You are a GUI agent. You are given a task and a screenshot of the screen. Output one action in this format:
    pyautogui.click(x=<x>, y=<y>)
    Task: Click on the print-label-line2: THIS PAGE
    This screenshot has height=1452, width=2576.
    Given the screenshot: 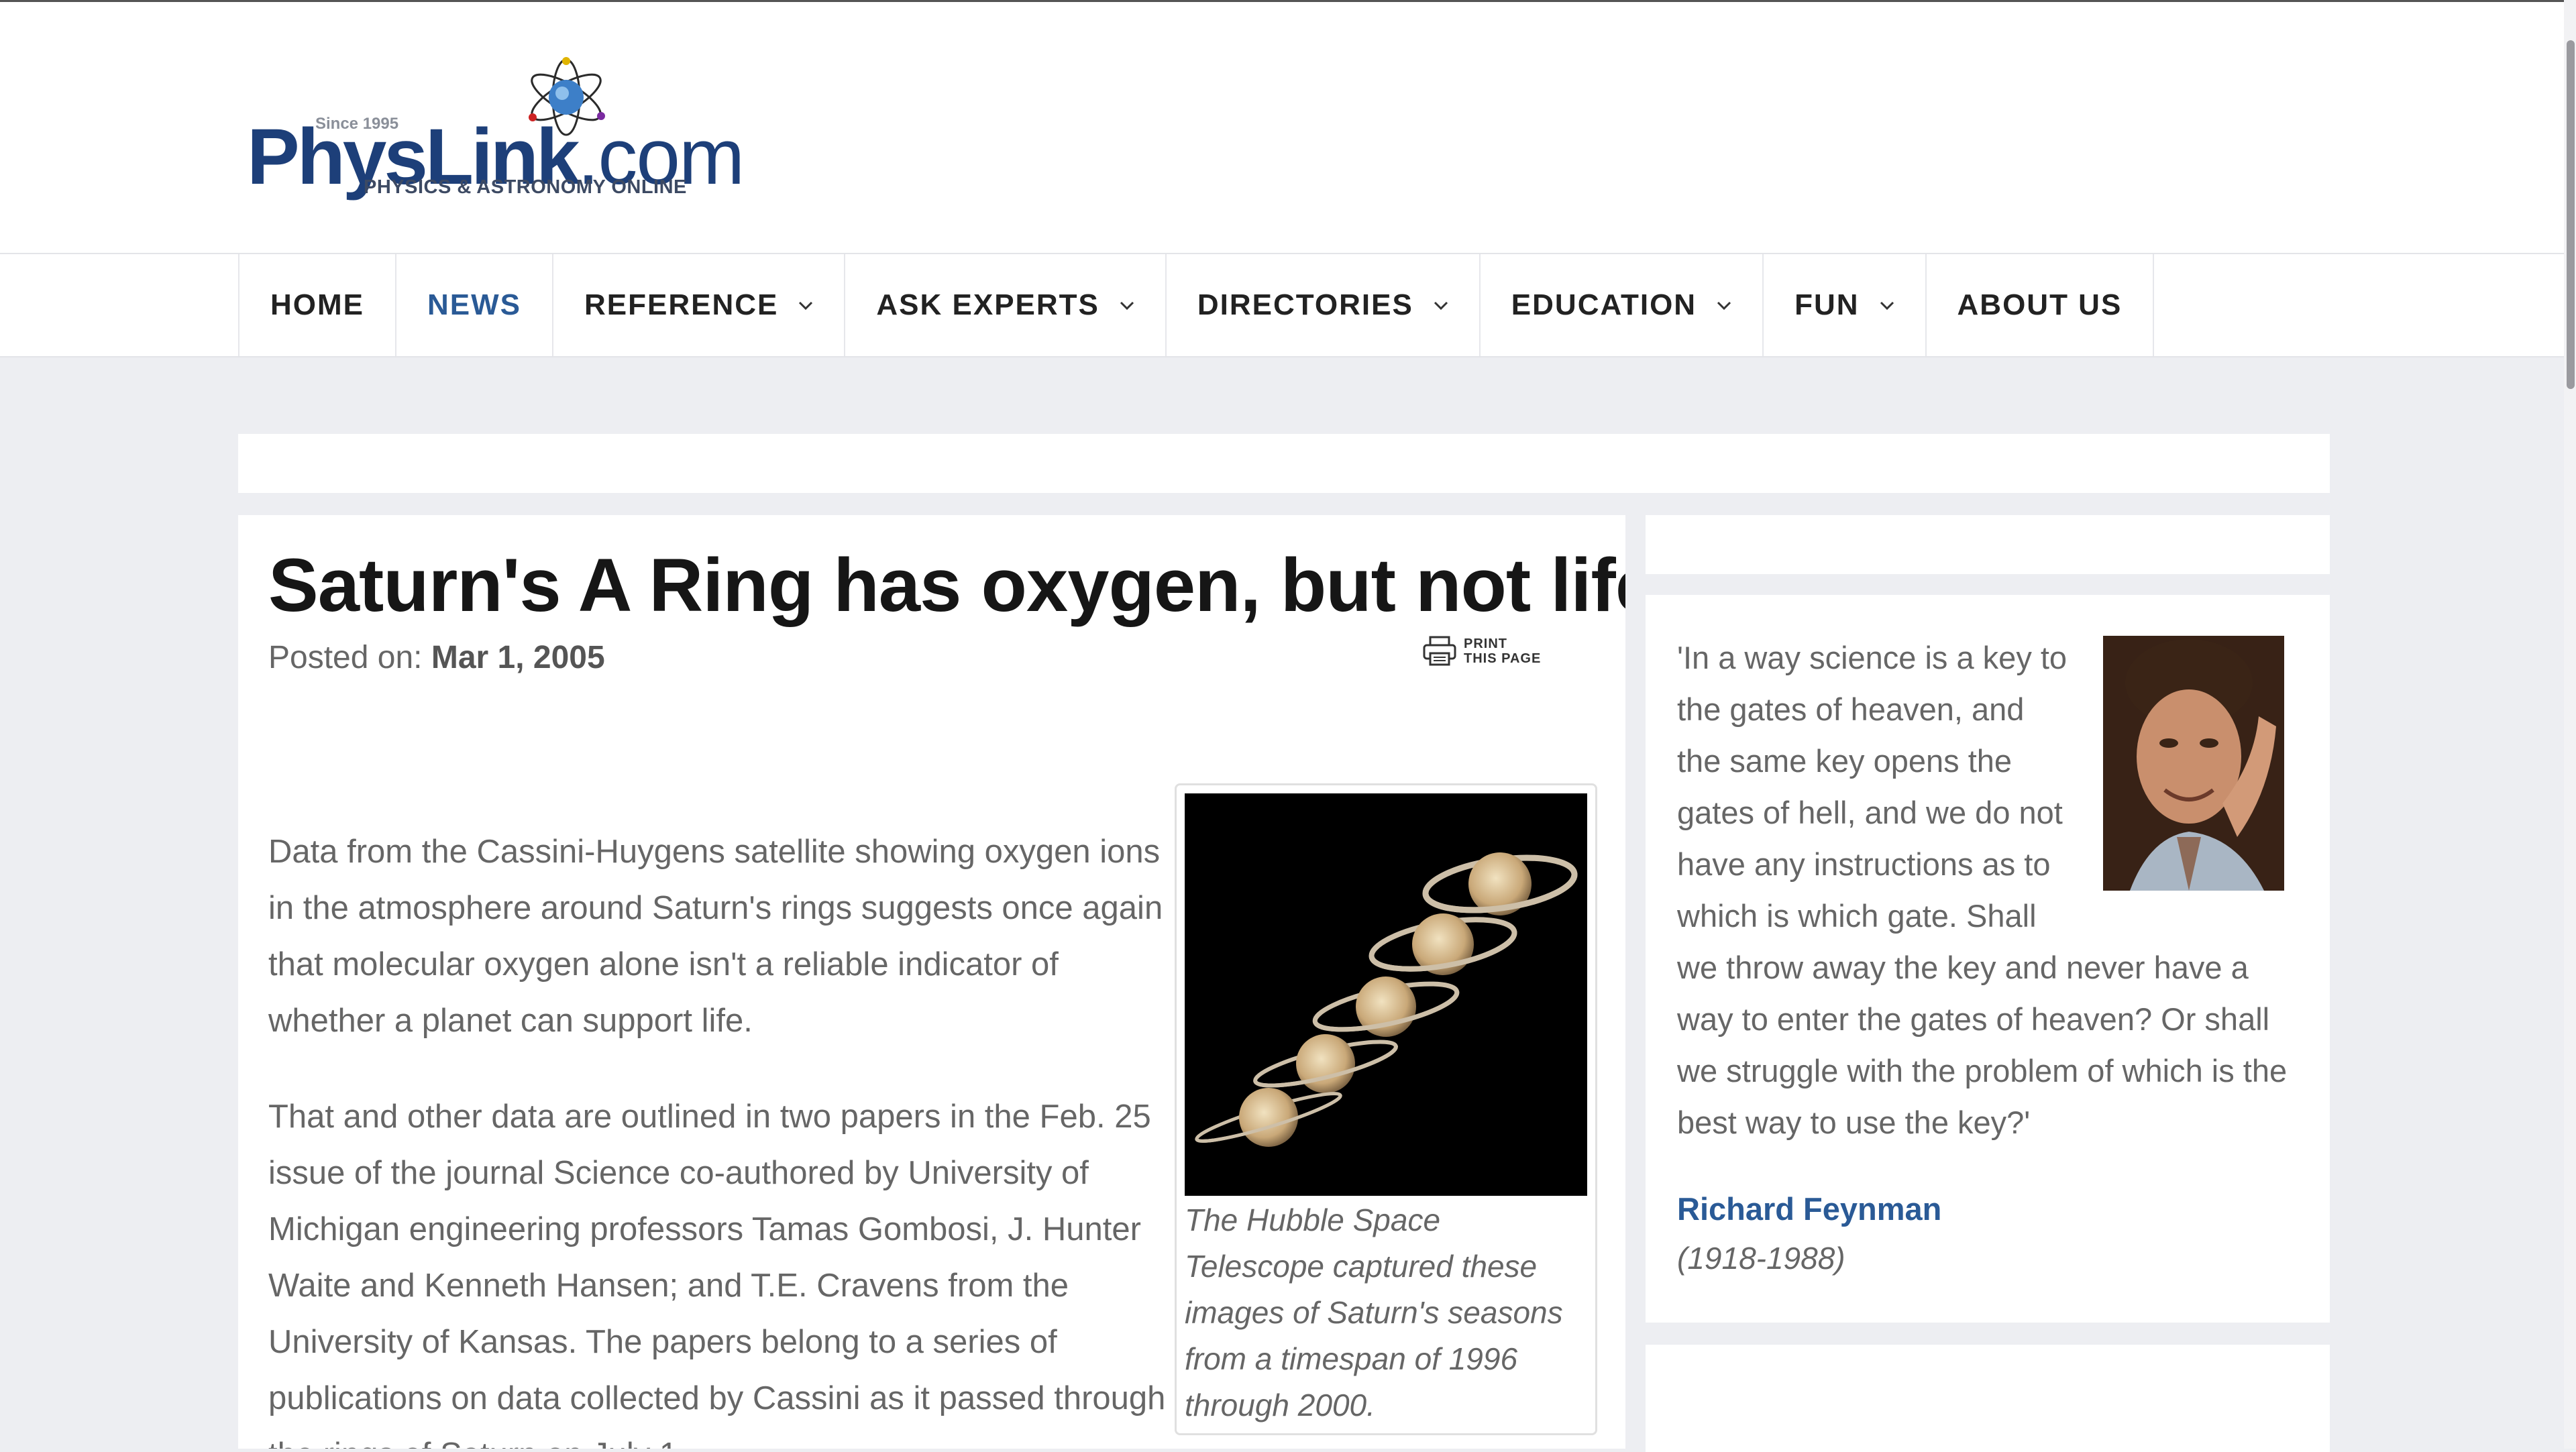 What is the action you would take?
    pyautogui.click(x=1503, y=658)
    